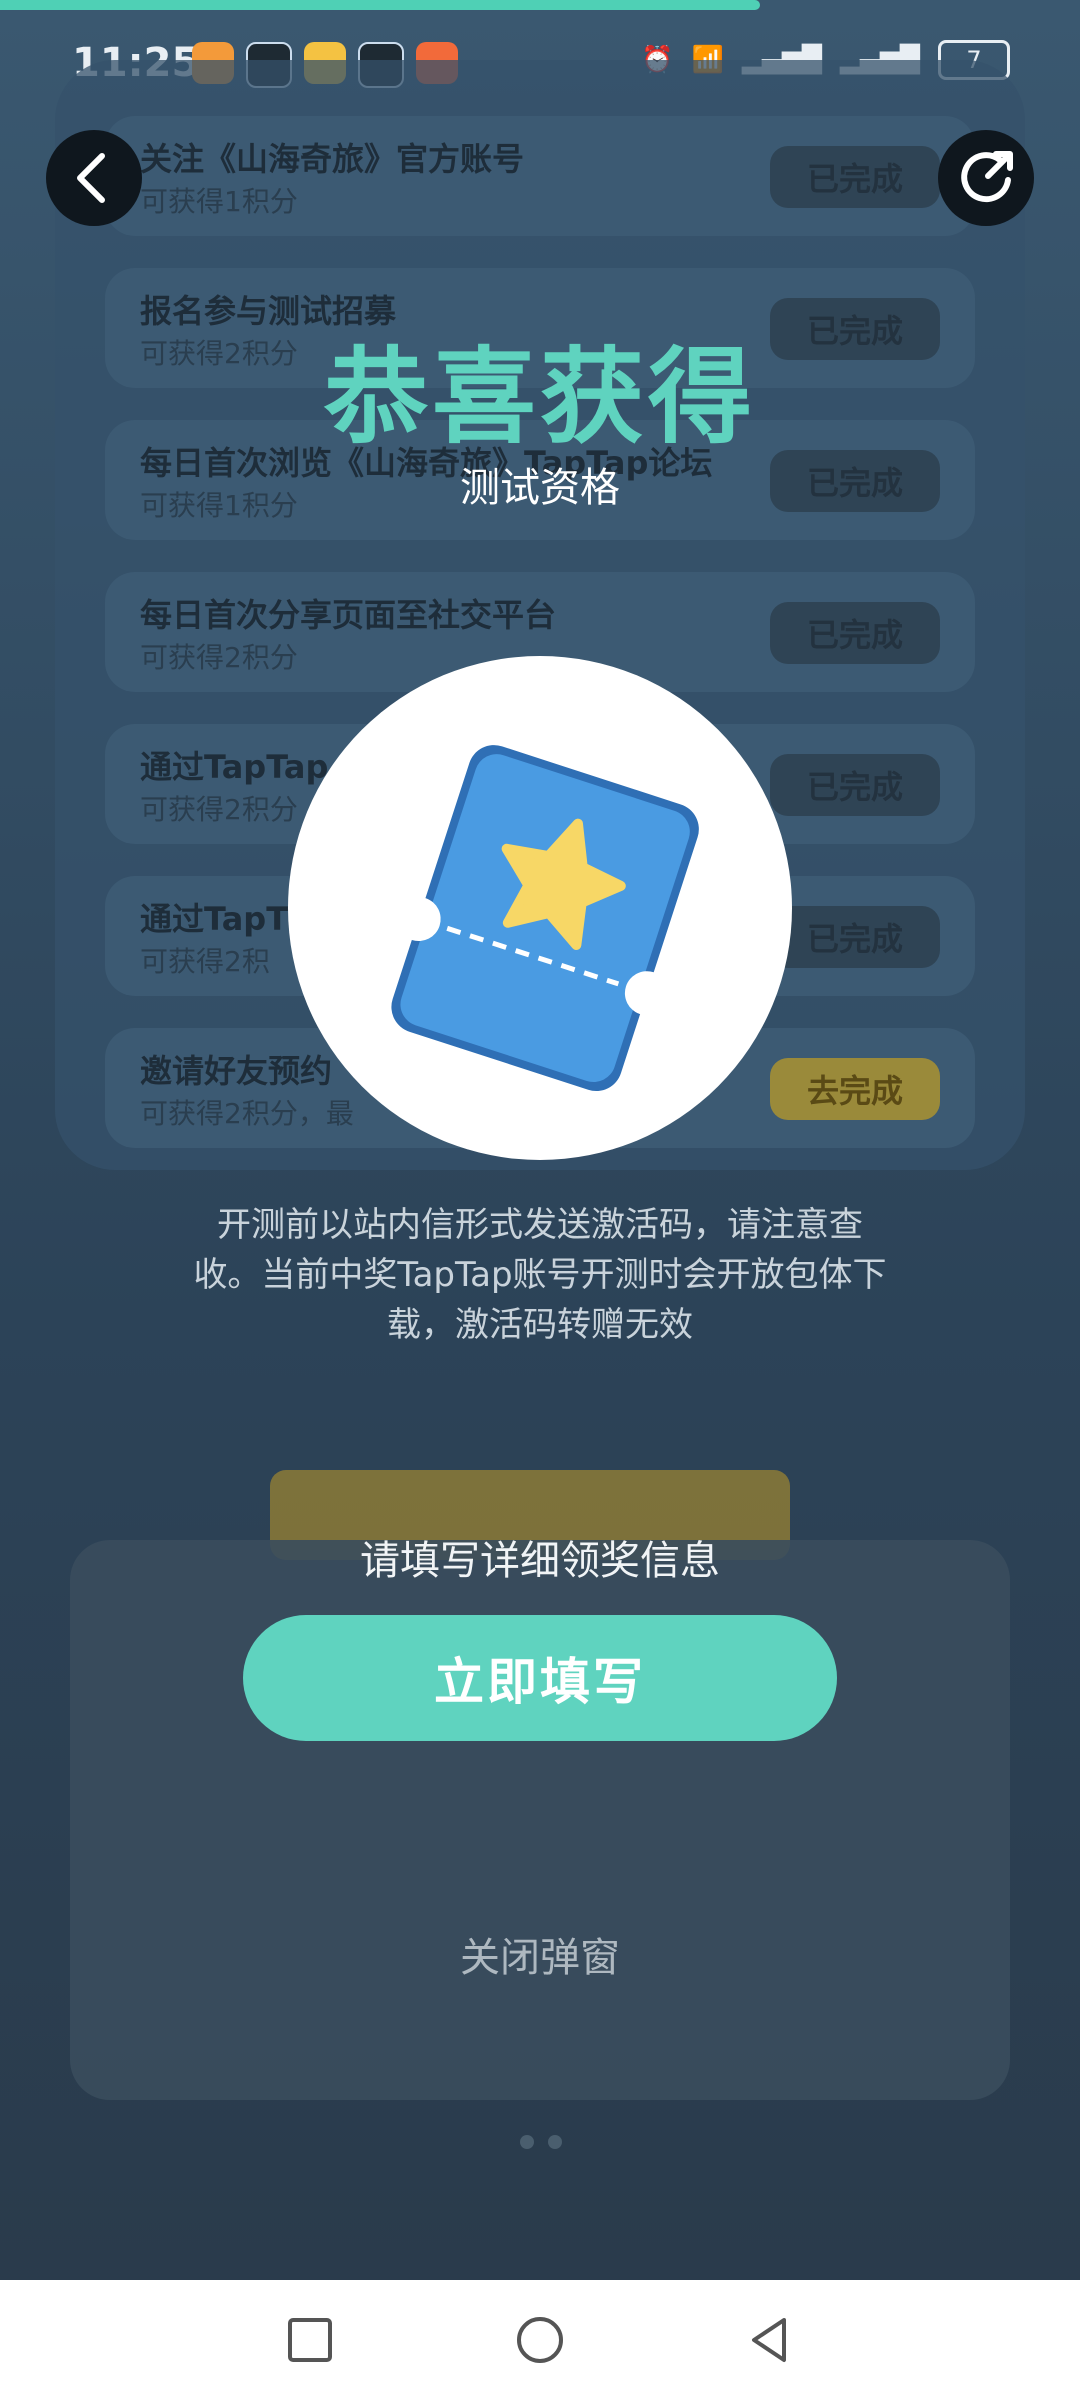 This screenshot has width=1080, height=2398. I want to click on ticket-icon, so click(545, 918).